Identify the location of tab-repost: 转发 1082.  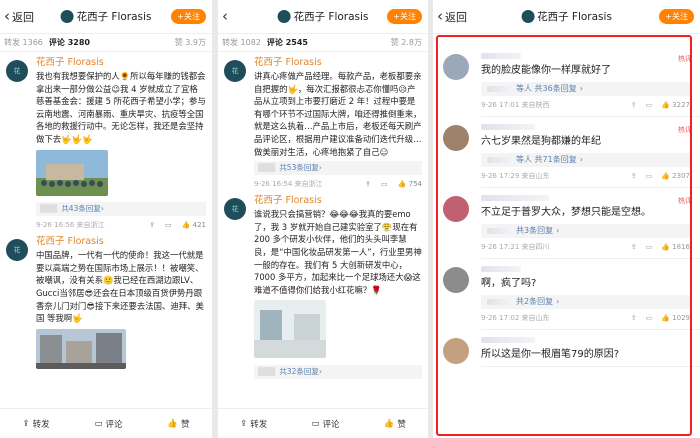
(241, 42).